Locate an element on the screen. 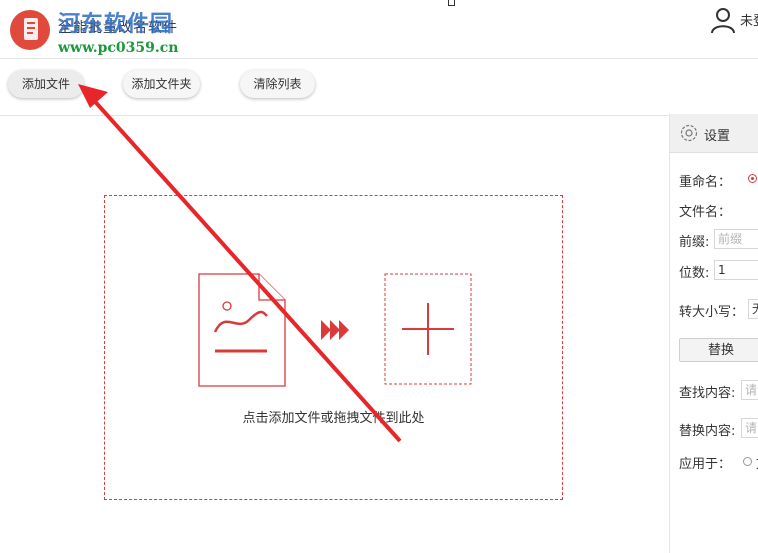  gear-icon is located at coordinates (689, 133).